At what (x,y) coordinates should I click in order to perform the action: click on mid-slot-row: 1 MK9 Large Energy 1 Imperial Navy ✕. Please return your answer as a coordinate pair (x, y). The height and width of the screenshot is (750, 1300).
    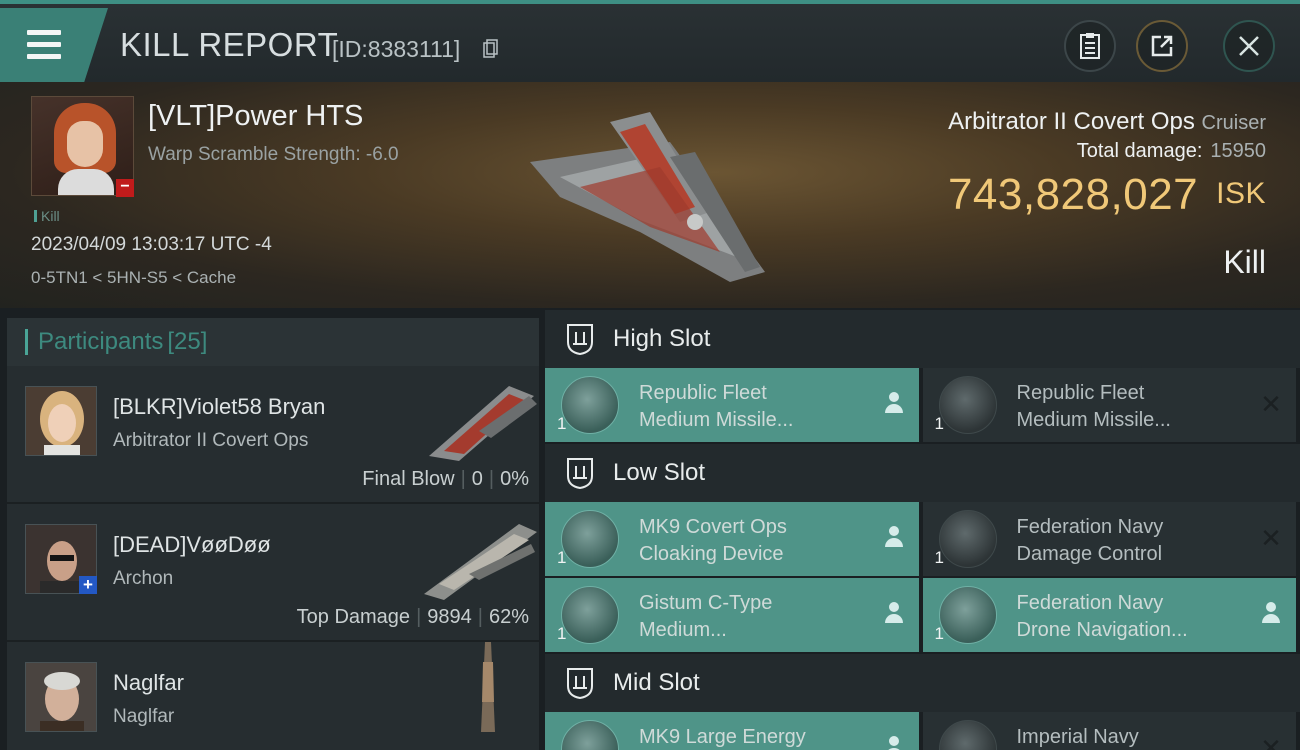
    Looking at the image, I should click on (922, 731).